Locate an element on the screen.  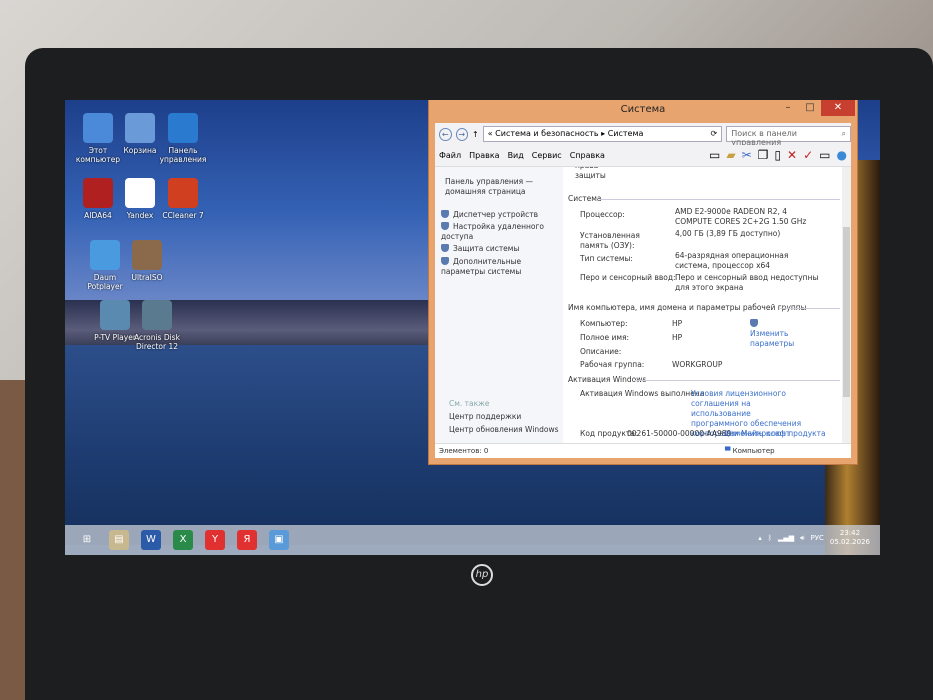
processor-label: Процессор: is located at coordinates (602, 214).